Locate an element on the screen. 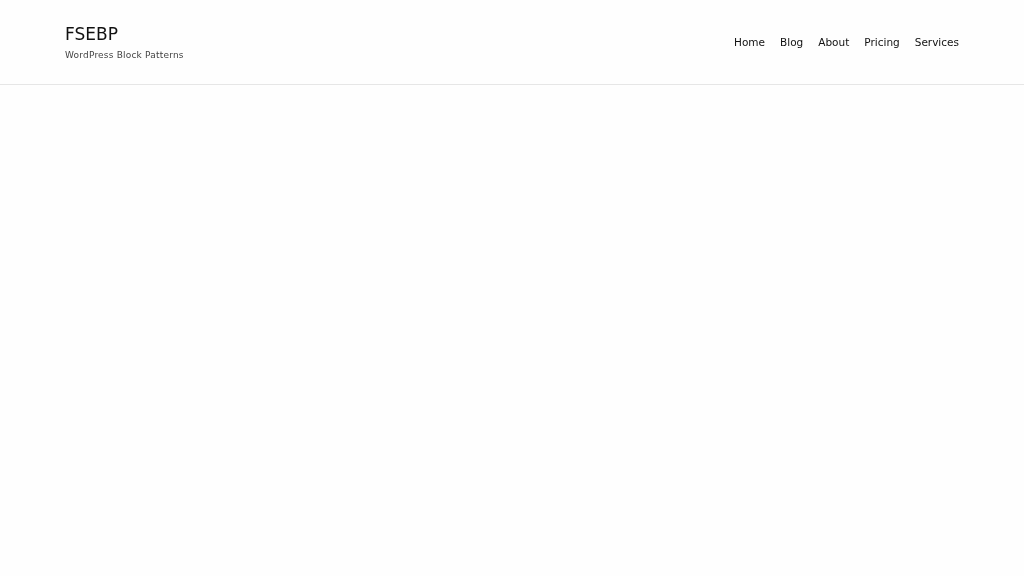  nav-link: Home is located at coordinates (750, 42).